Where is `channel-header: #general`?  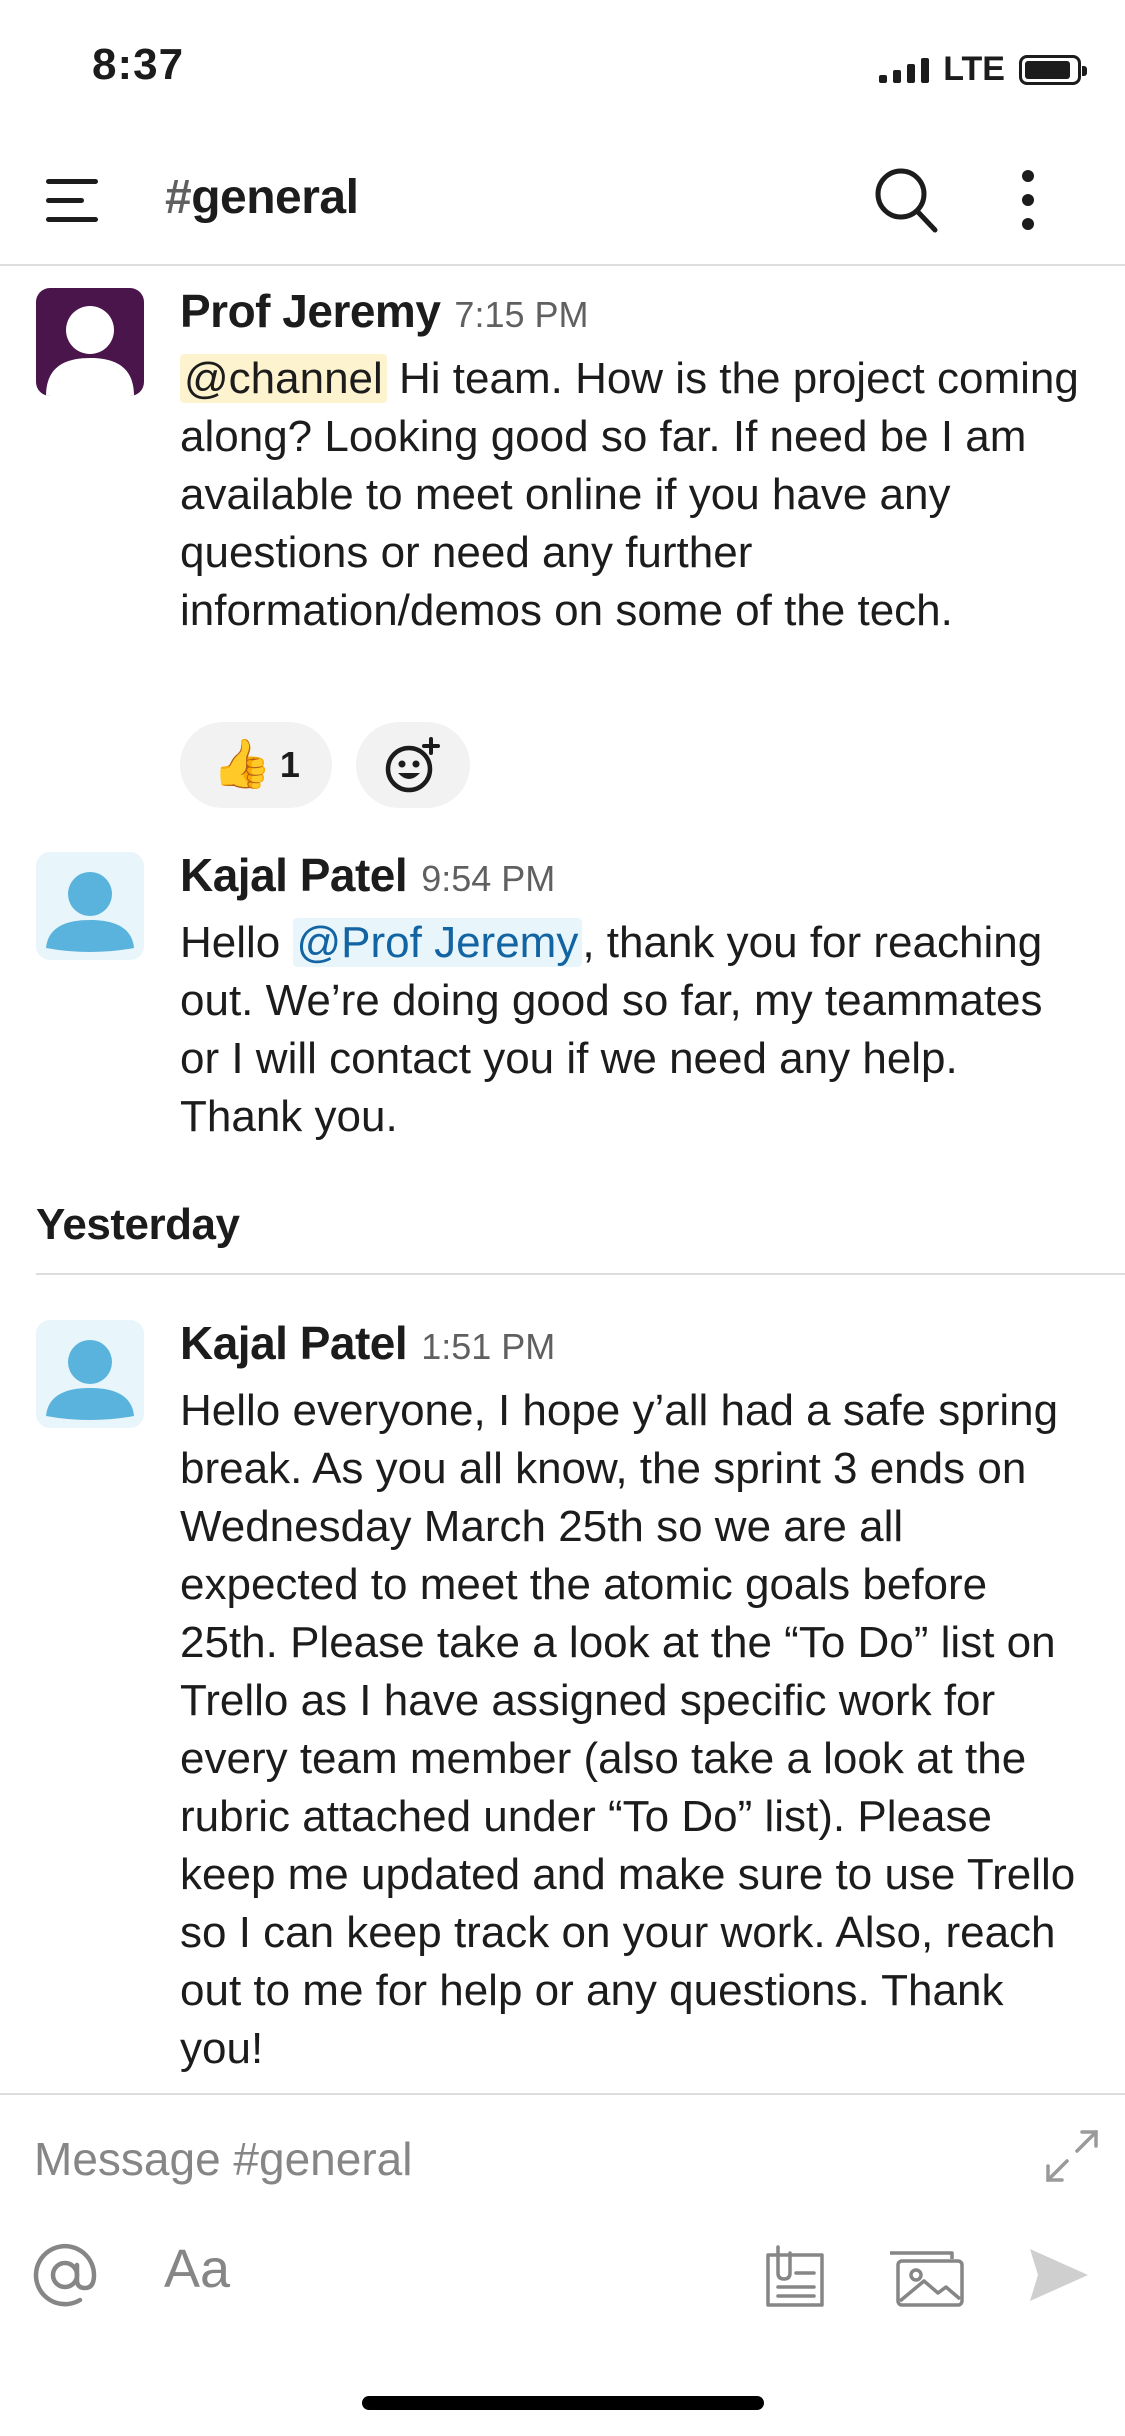 channel-header: #general is located at coordinates (562, 203).